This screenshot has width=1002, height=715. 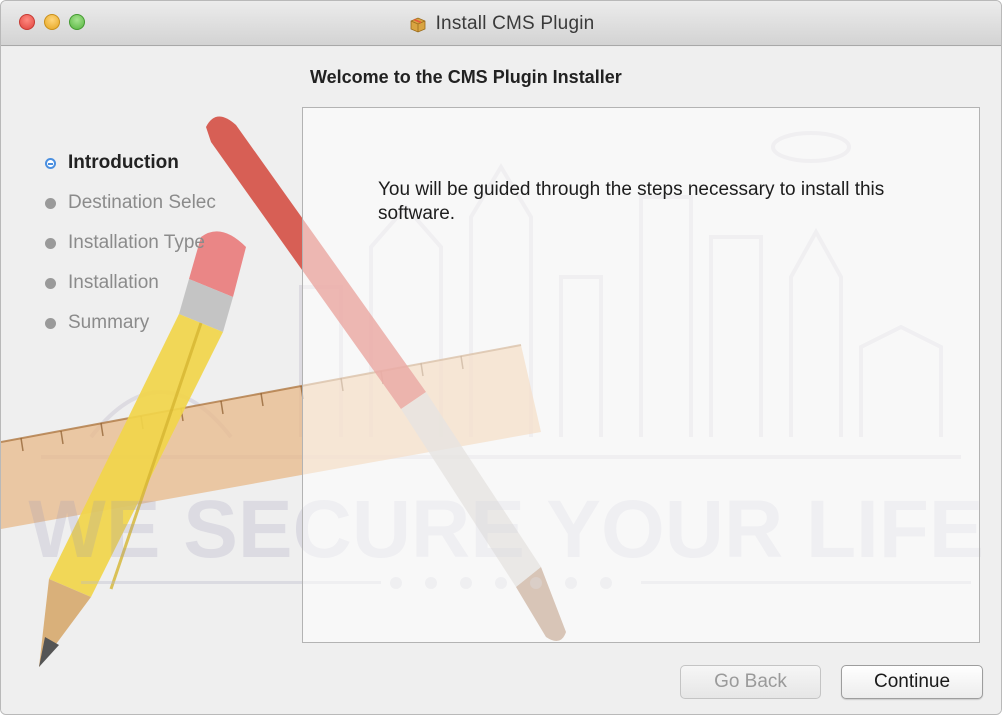 What do you see at coordinates (136, 242) in the screenshot?
I see `step-label: Installation Type` at bounding box center [136, 242].